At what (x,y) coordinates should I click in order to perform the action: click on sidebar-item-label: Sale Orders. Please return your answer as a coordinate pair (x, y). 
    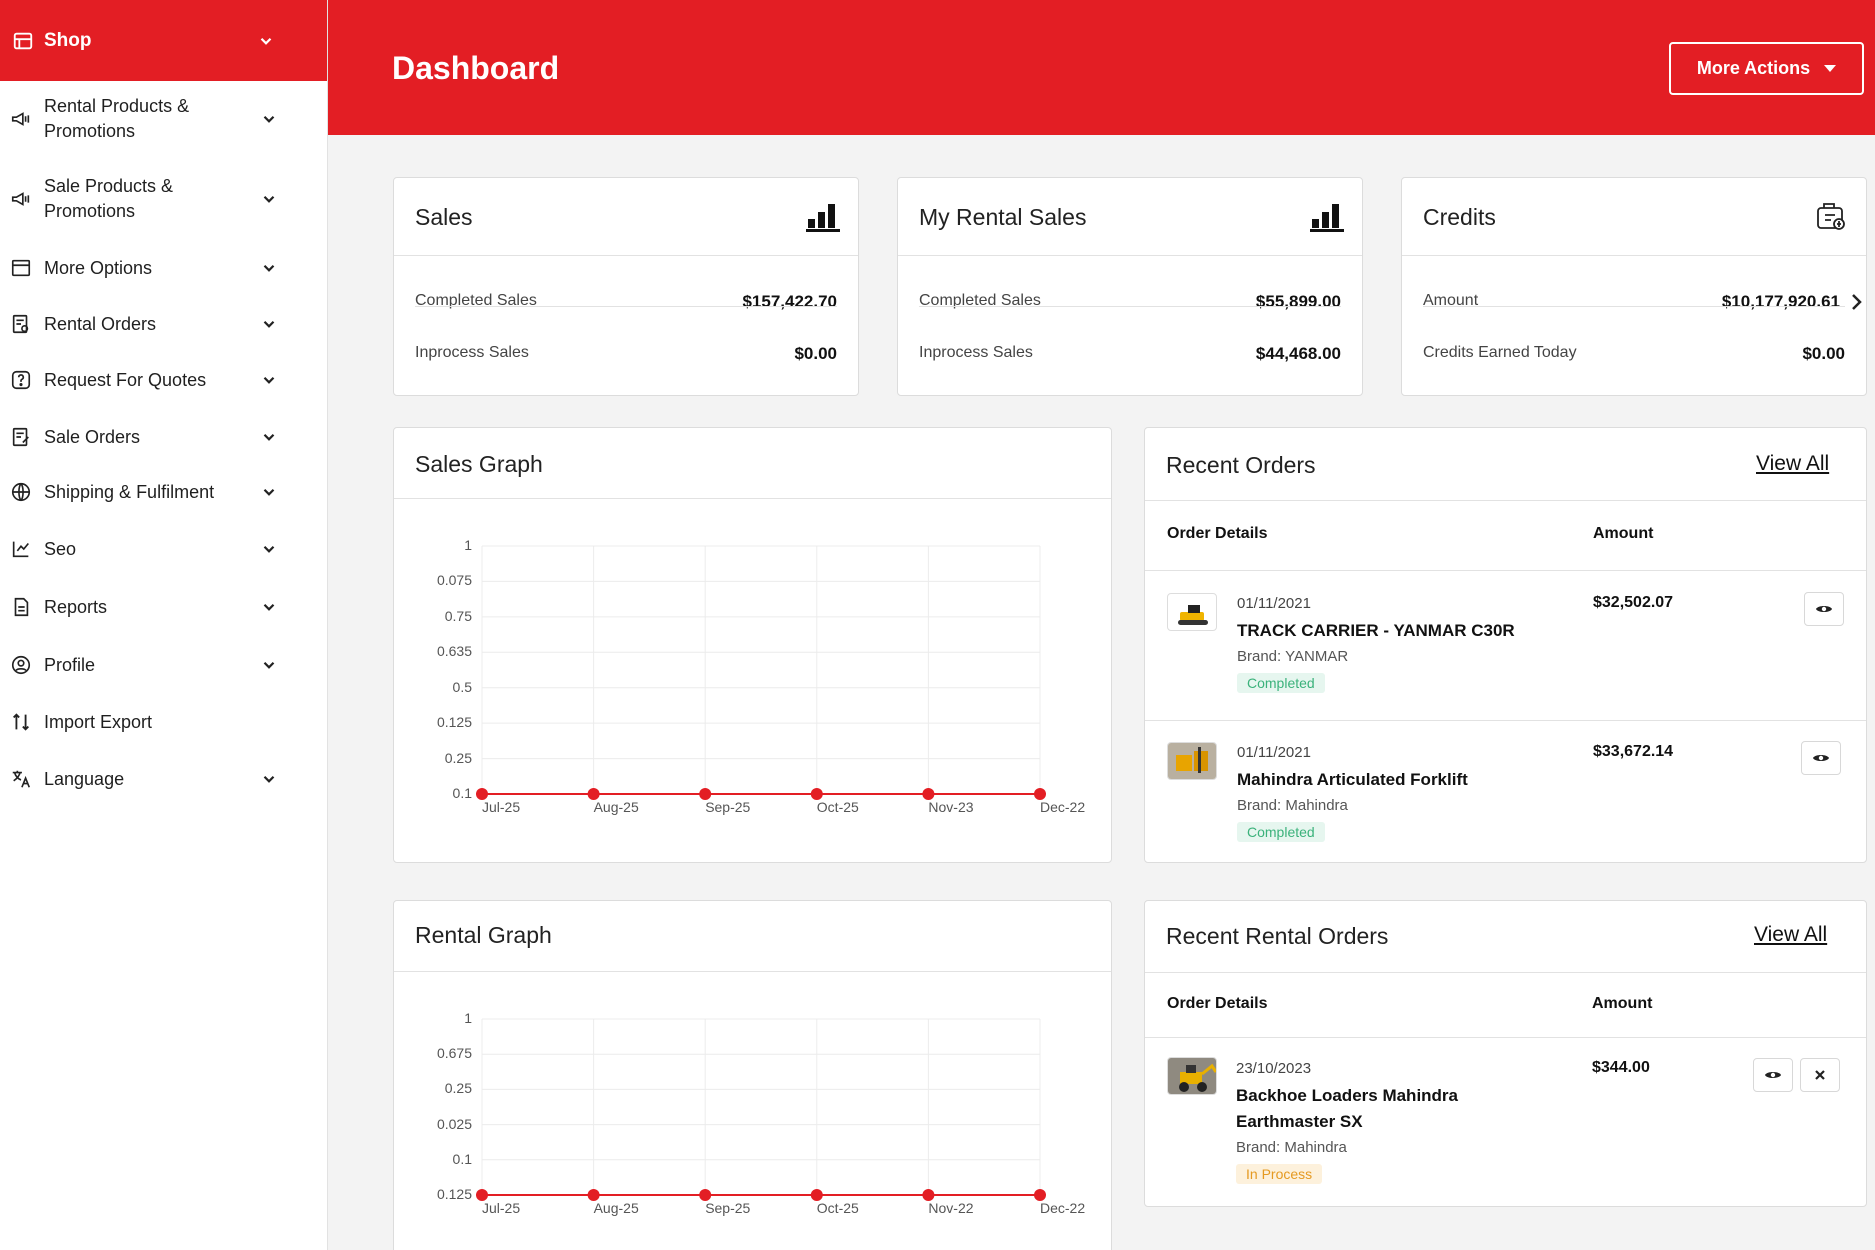
    Looking at the image, I should click on (92, 436).